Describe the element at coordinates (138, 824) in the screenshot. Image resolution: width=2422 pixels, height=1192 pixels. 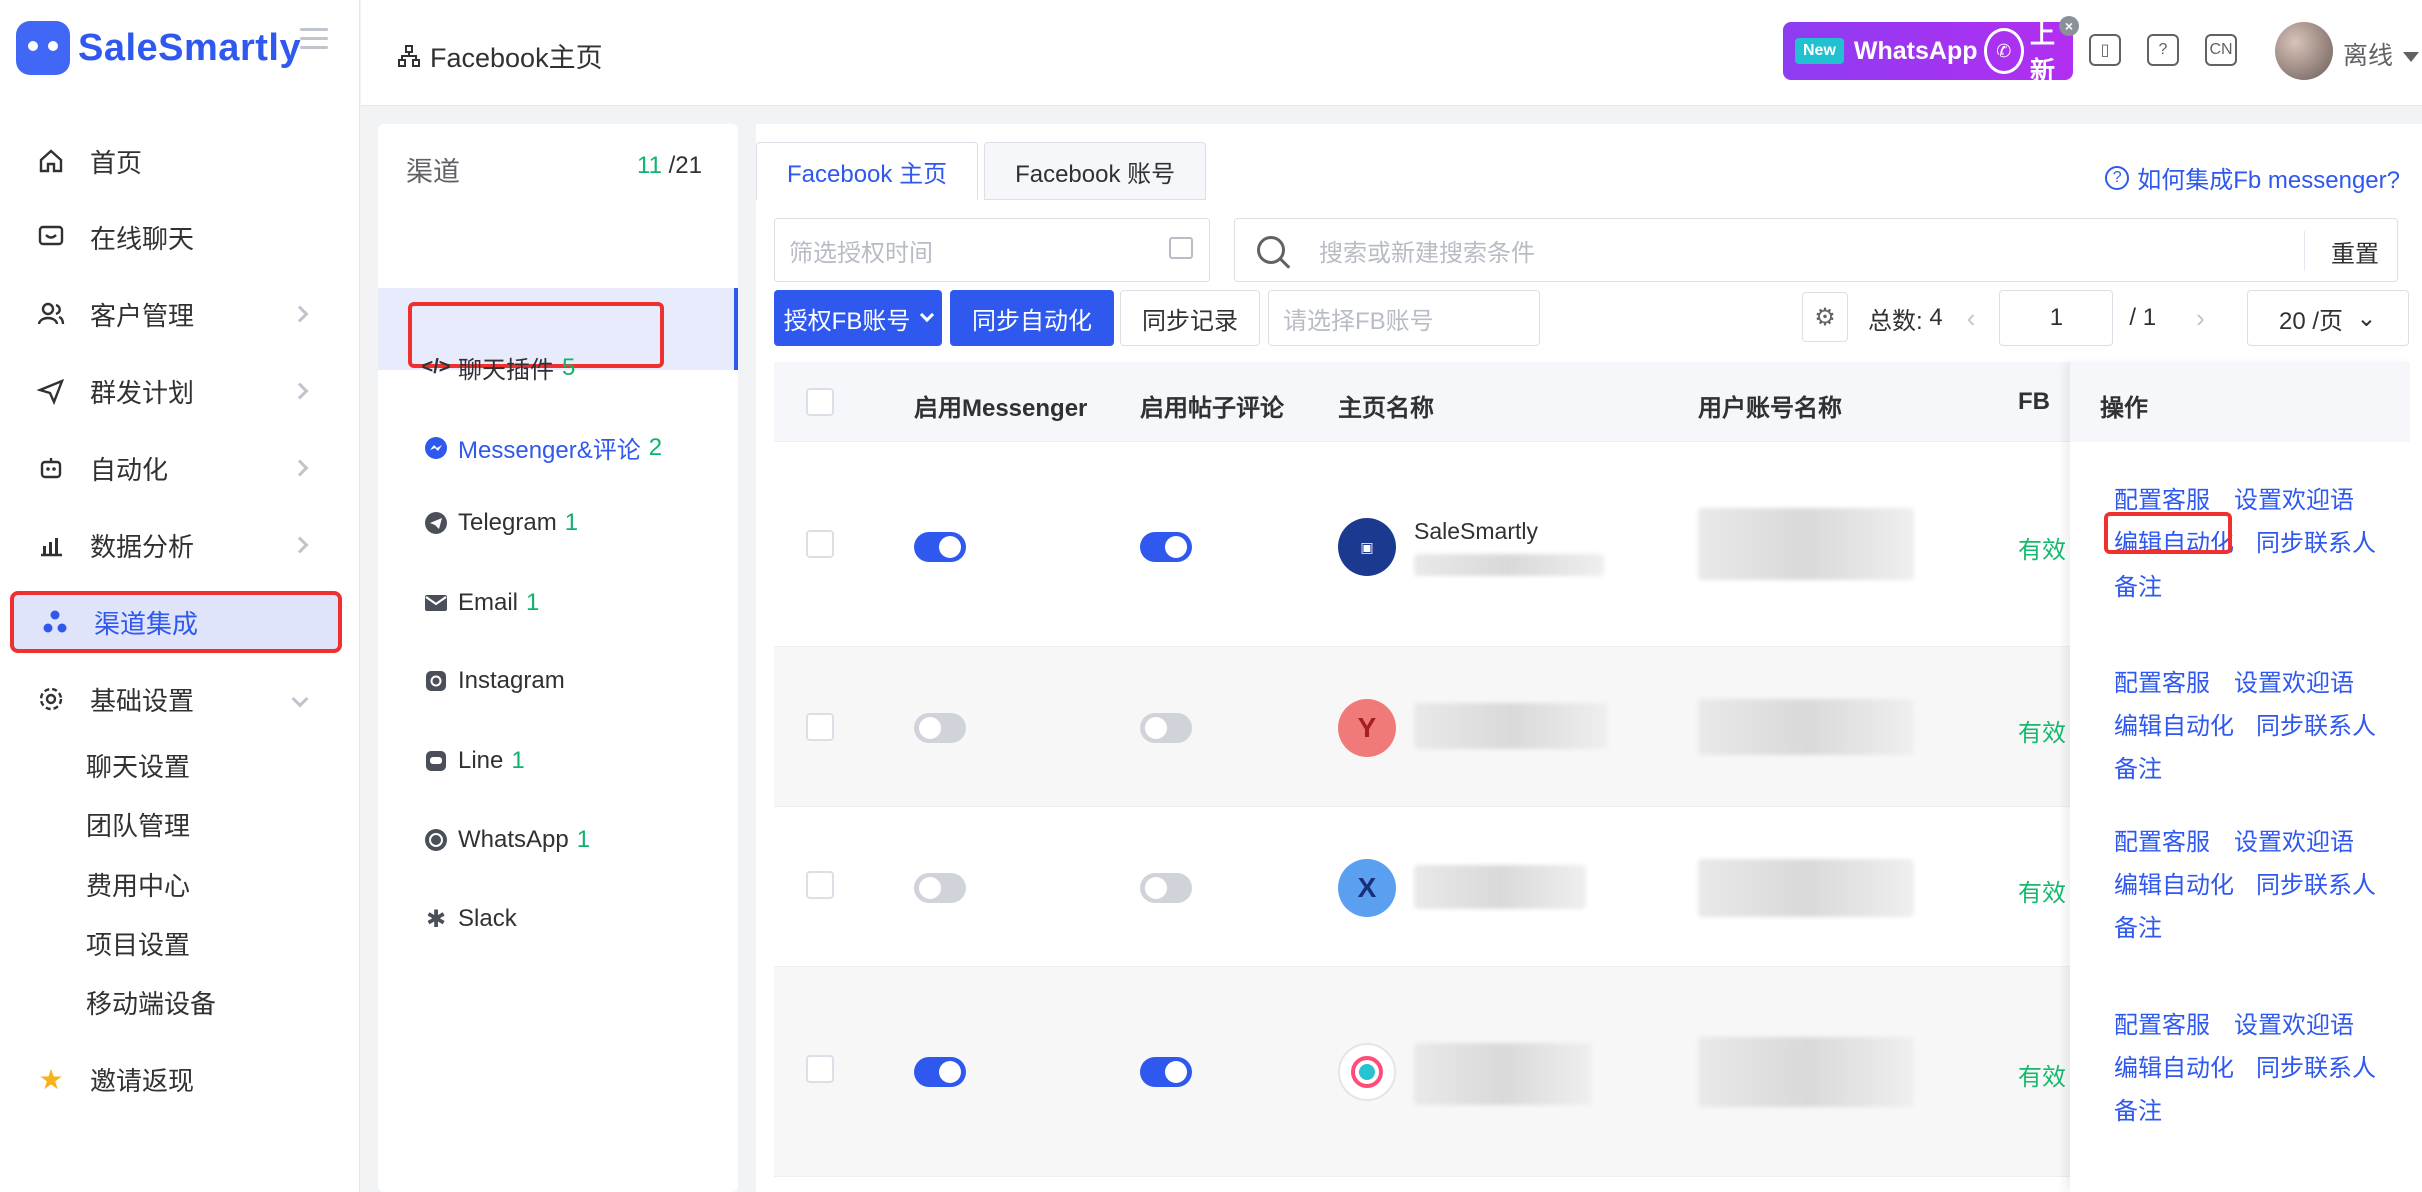
I see `nav-sub-team: 团队管理` at that location.